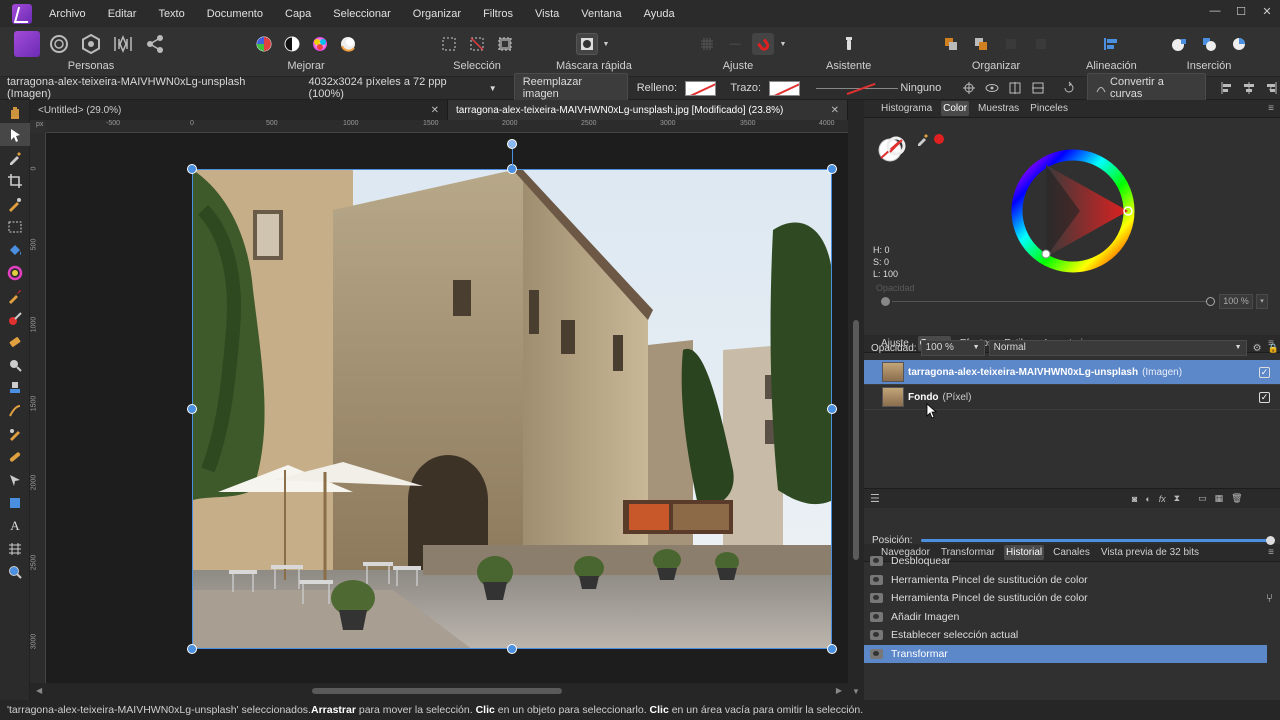 The image size is (1280, 720). Describe the element at coordinates (15, 502) in the screenshot. I see `rectangle-tool-icon` at that location.